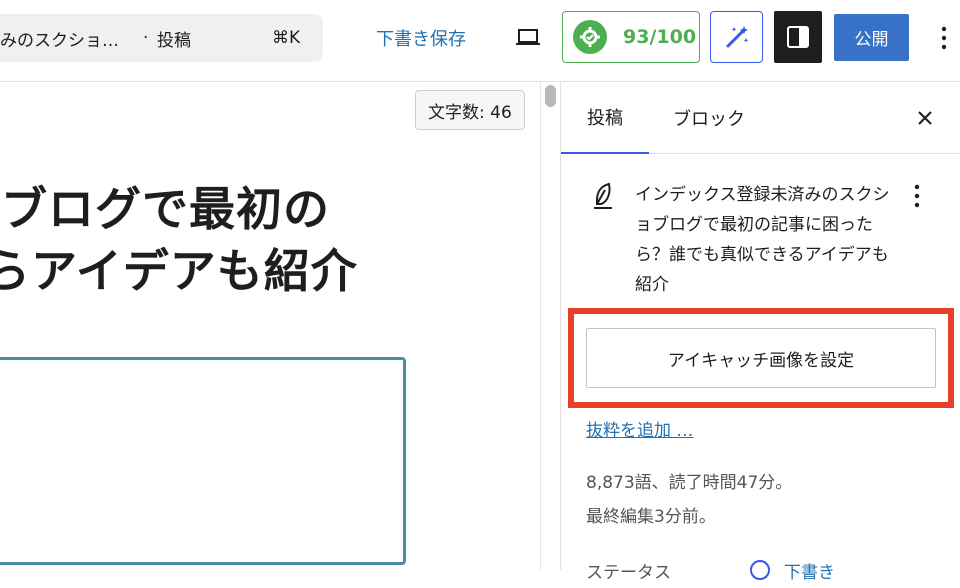  I want to click on seo-score: 93/100, so click(660, 37).